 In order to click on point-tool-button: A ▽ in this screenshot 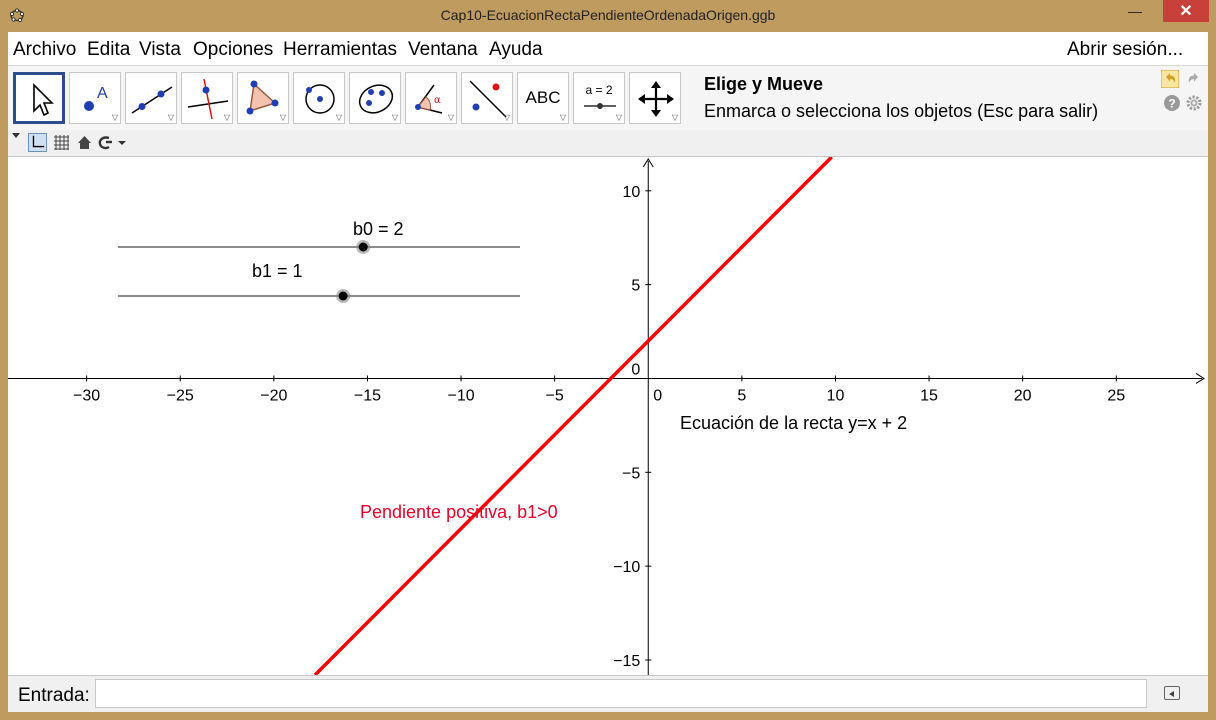, I will do `click(95, 98)`.